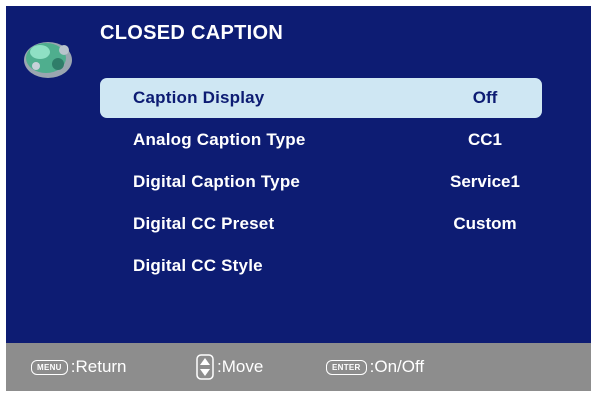  Describe the element at coordinates (321, 140) in the screenshot. I see `menu-item-analog-caption-type: Analog Caption Type CC1` at that location.